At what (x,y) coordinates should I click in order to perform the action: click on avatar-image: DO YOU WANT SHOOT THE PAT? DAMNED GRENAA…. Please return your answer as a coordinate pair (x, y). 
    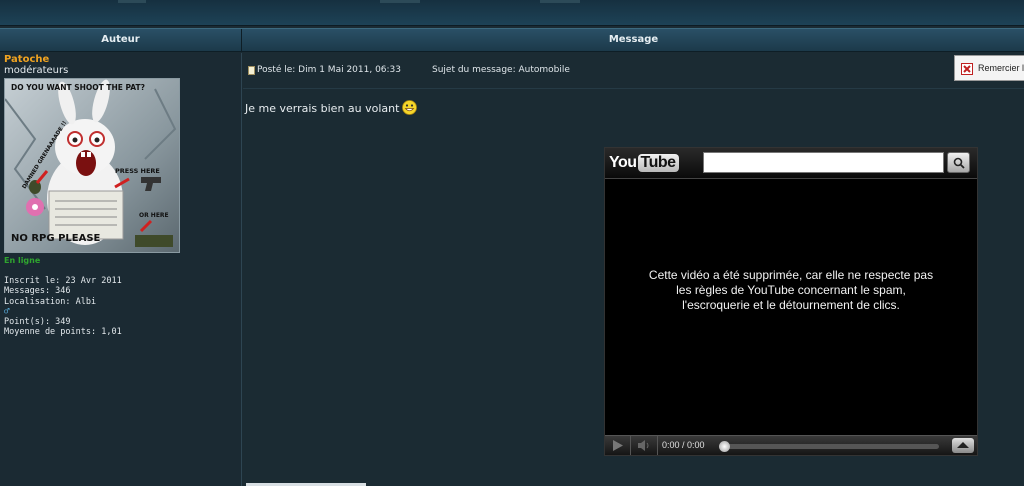
    Looking at the image, I should click on (92, 165).